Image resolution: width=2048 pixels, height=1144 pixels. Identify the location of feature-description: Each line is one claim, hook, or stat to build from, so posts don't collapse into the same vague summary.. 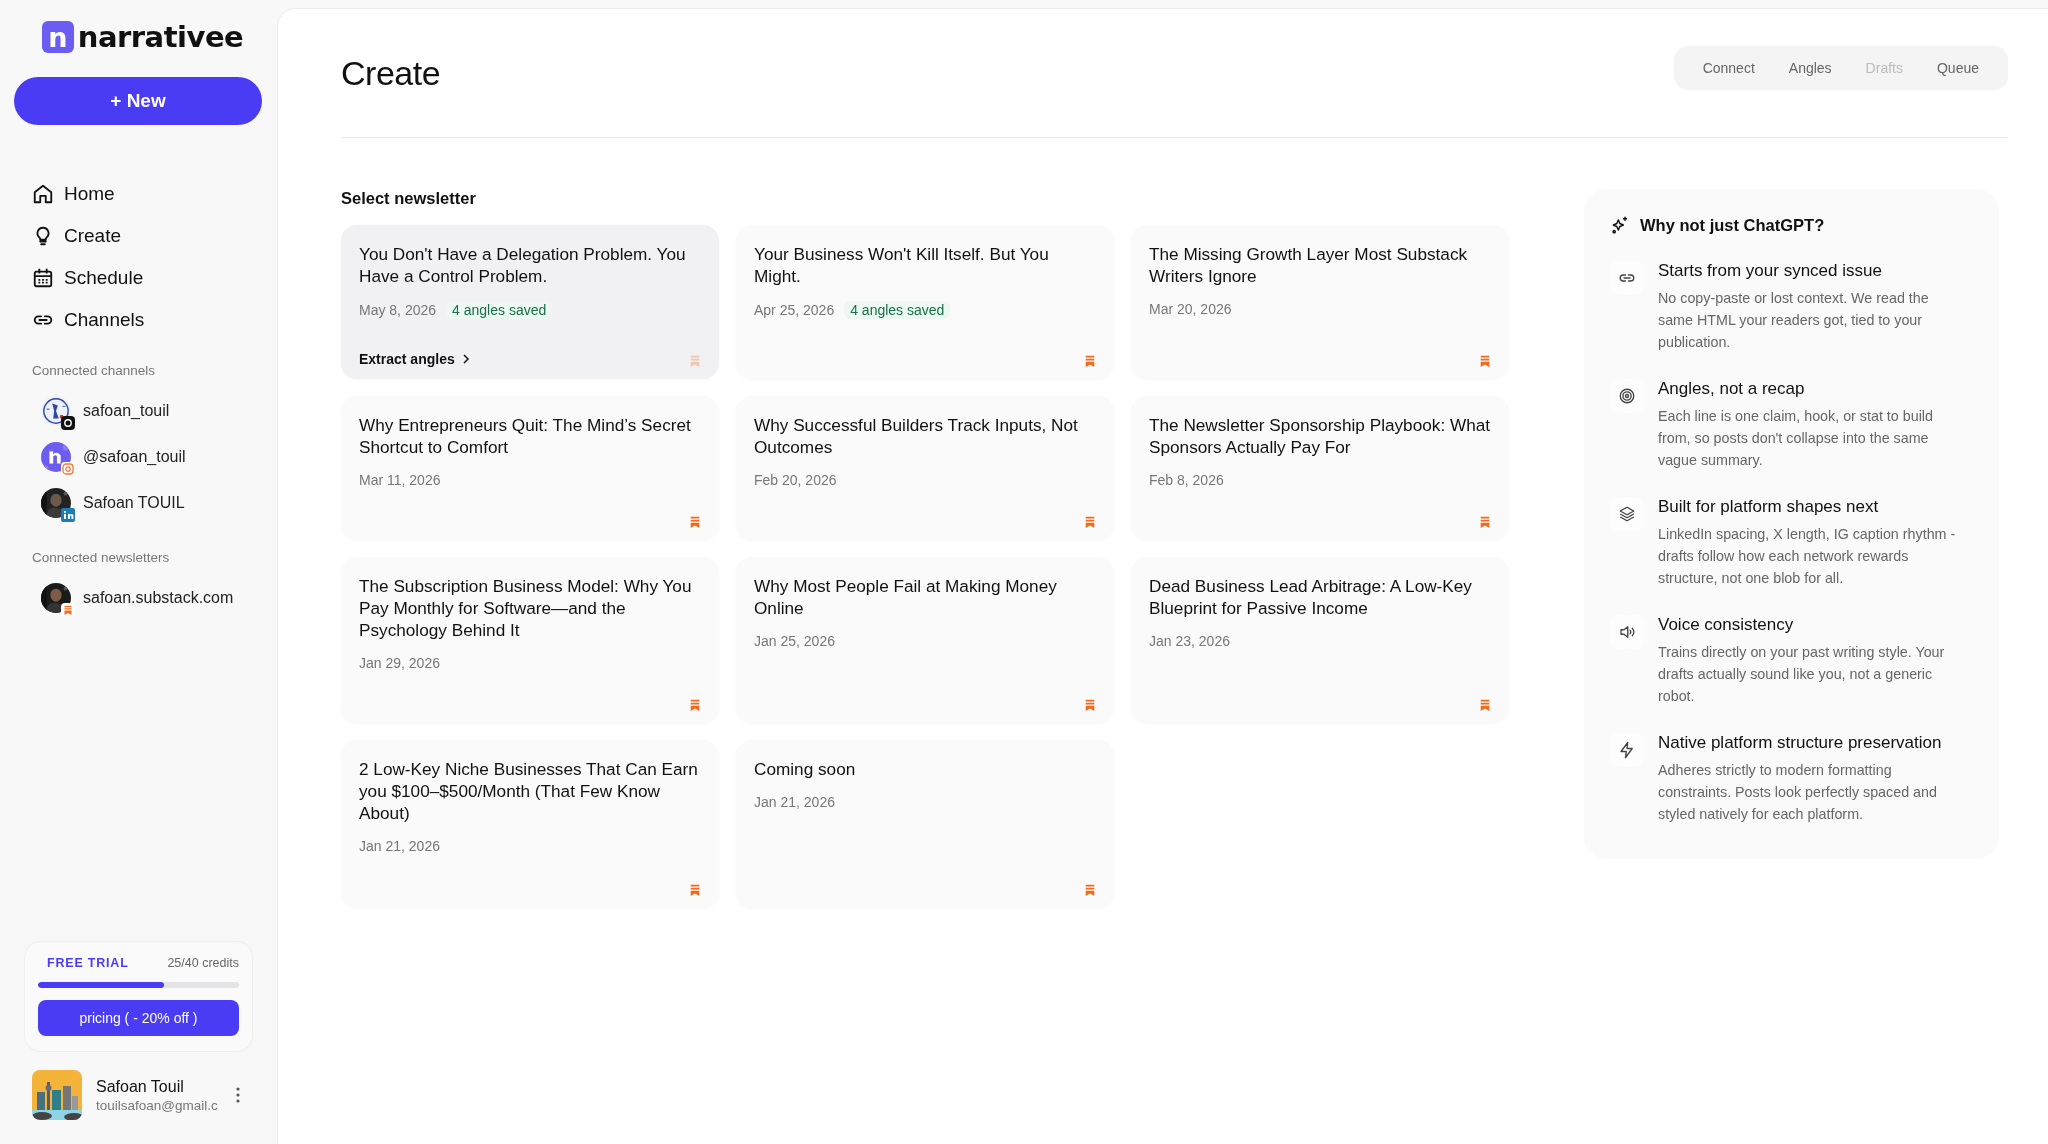
(1796, 438).